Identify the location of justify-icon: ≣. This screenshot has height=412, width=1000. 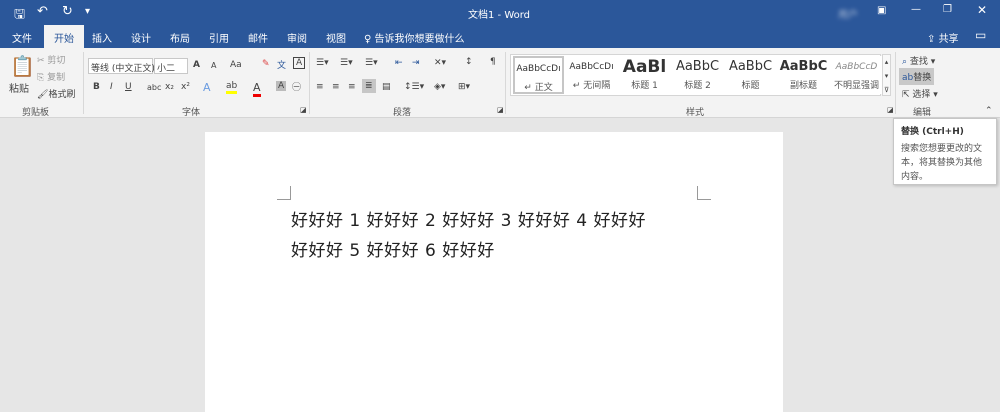
(369, 86).